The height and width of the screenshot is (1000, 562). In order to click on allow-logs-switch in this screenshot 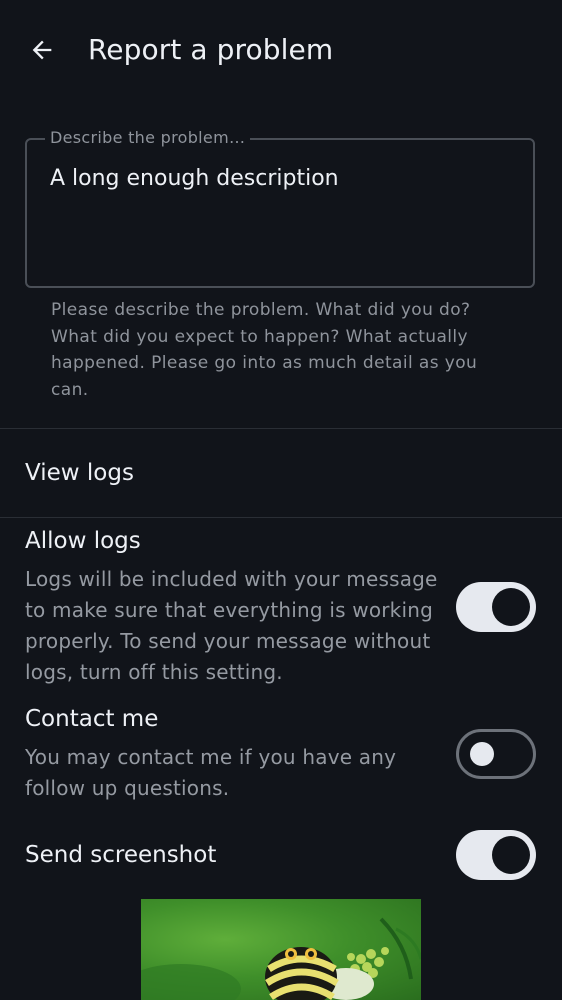, I will do `click(496, 607)`.